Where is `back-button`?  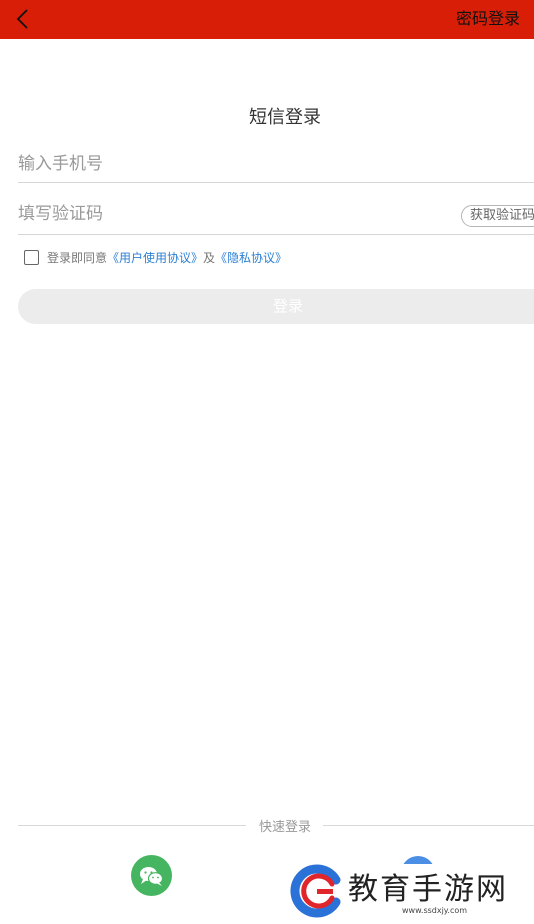
back-button is located at coordinates (24, 19).